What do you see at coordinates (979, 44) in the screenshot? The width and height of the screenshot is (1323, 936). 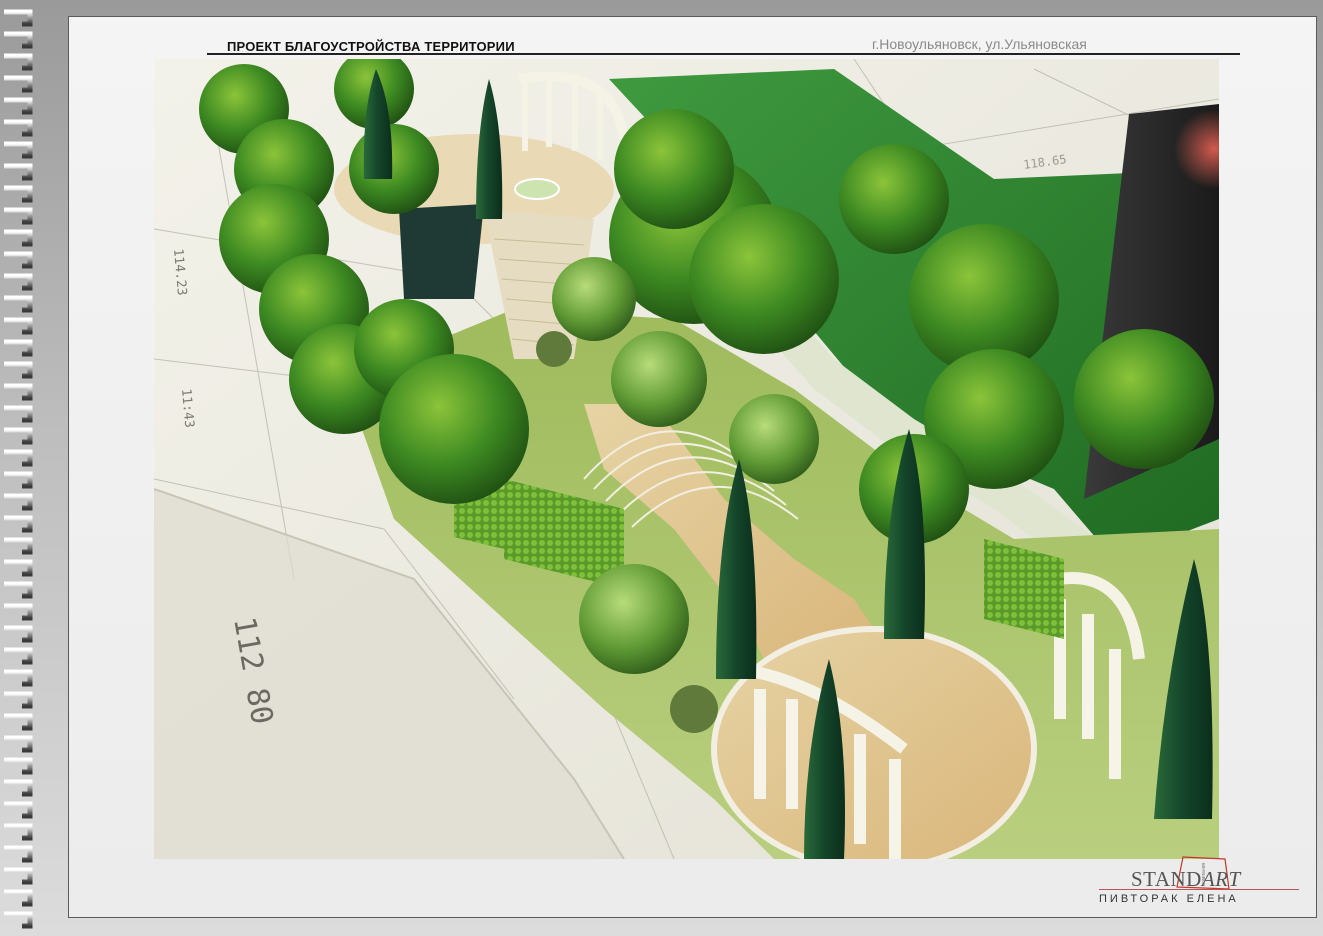 I see `project-address: г.Новоульяновск, ул.Ульяновская` at bounding box center [979, 44].